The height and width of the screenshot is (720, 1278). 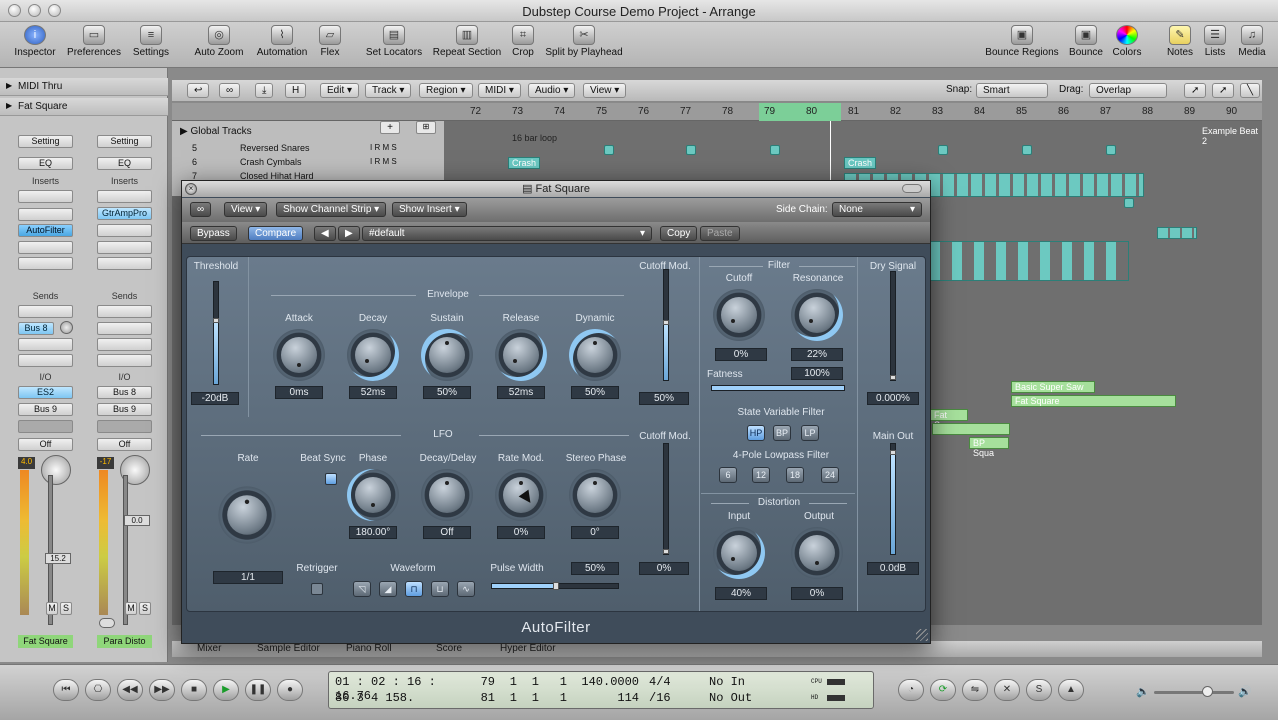 I want to click on menu-edit: Edit ▾, so click(x=340, y=90).